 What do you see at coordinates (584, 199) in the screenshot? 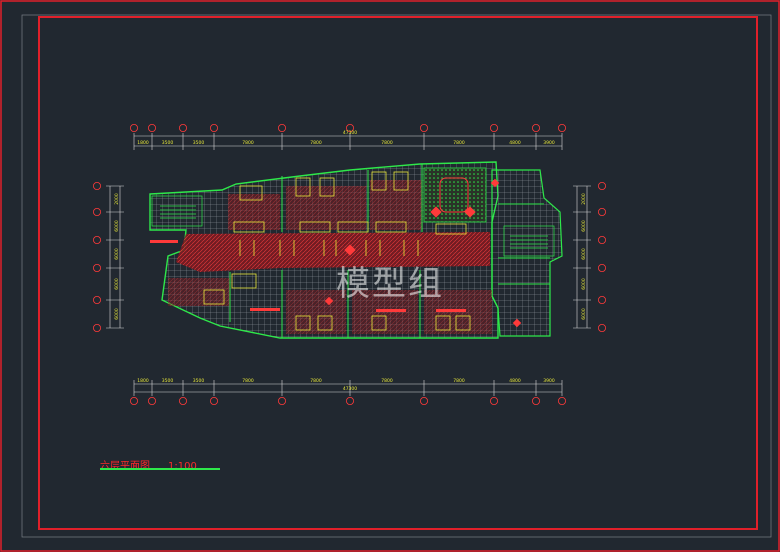
I see `segment-dimension-right: 2000` at bounding box center [584, 199].